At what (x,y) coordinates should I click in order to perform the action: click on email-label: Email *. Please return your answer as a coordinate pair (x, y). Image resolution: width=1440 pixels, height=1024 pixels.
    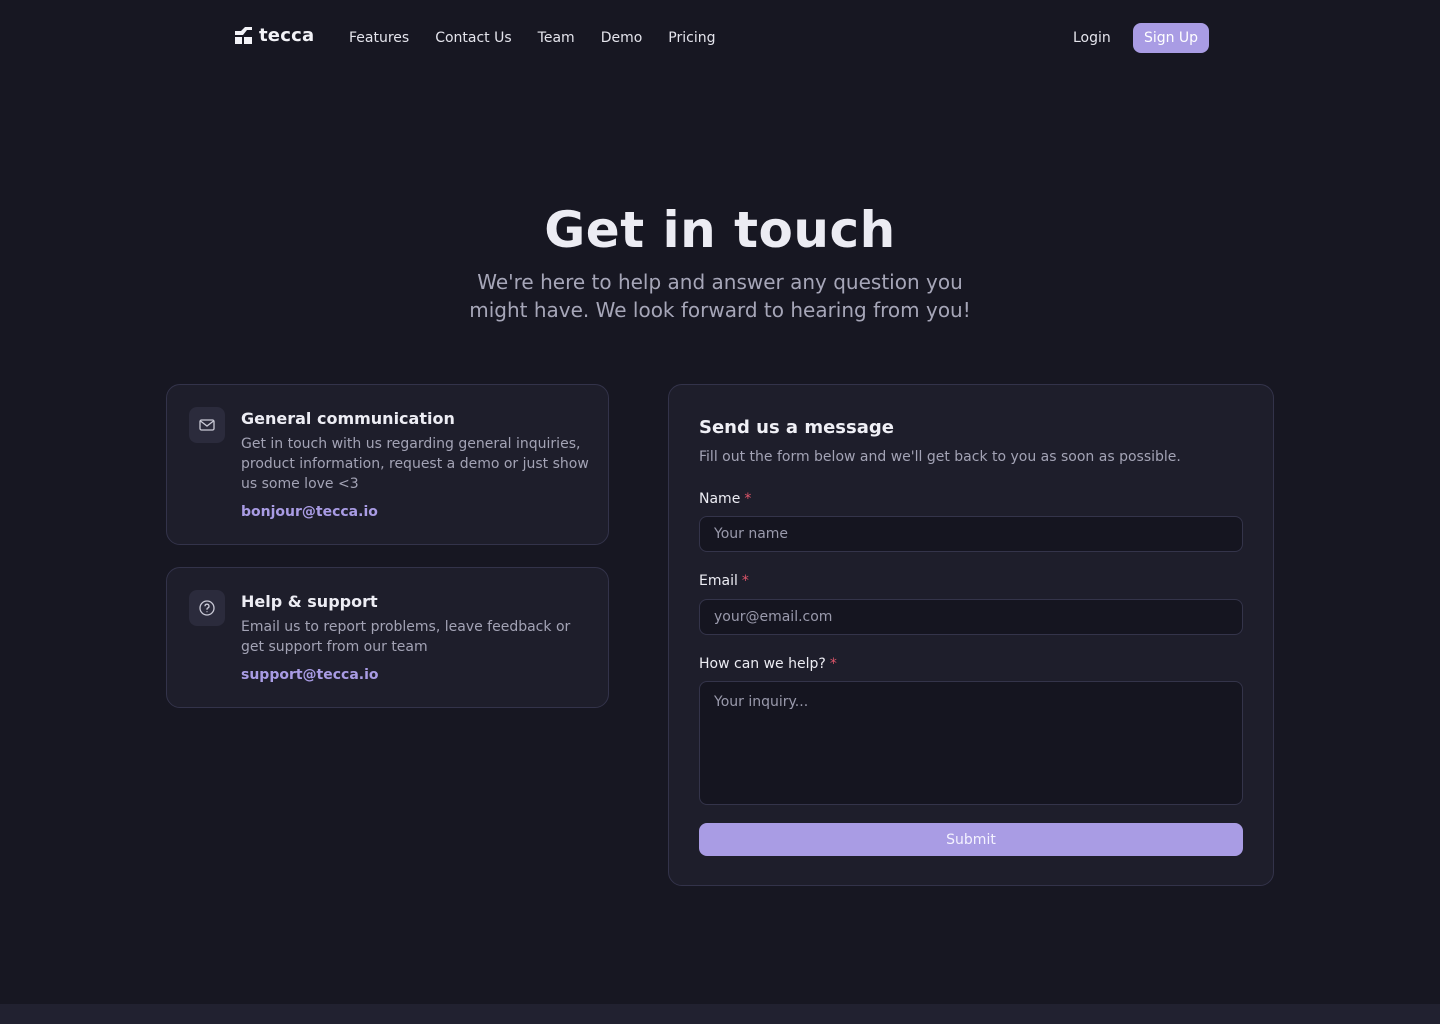
    Looking at the image, I should click on (724, 581).